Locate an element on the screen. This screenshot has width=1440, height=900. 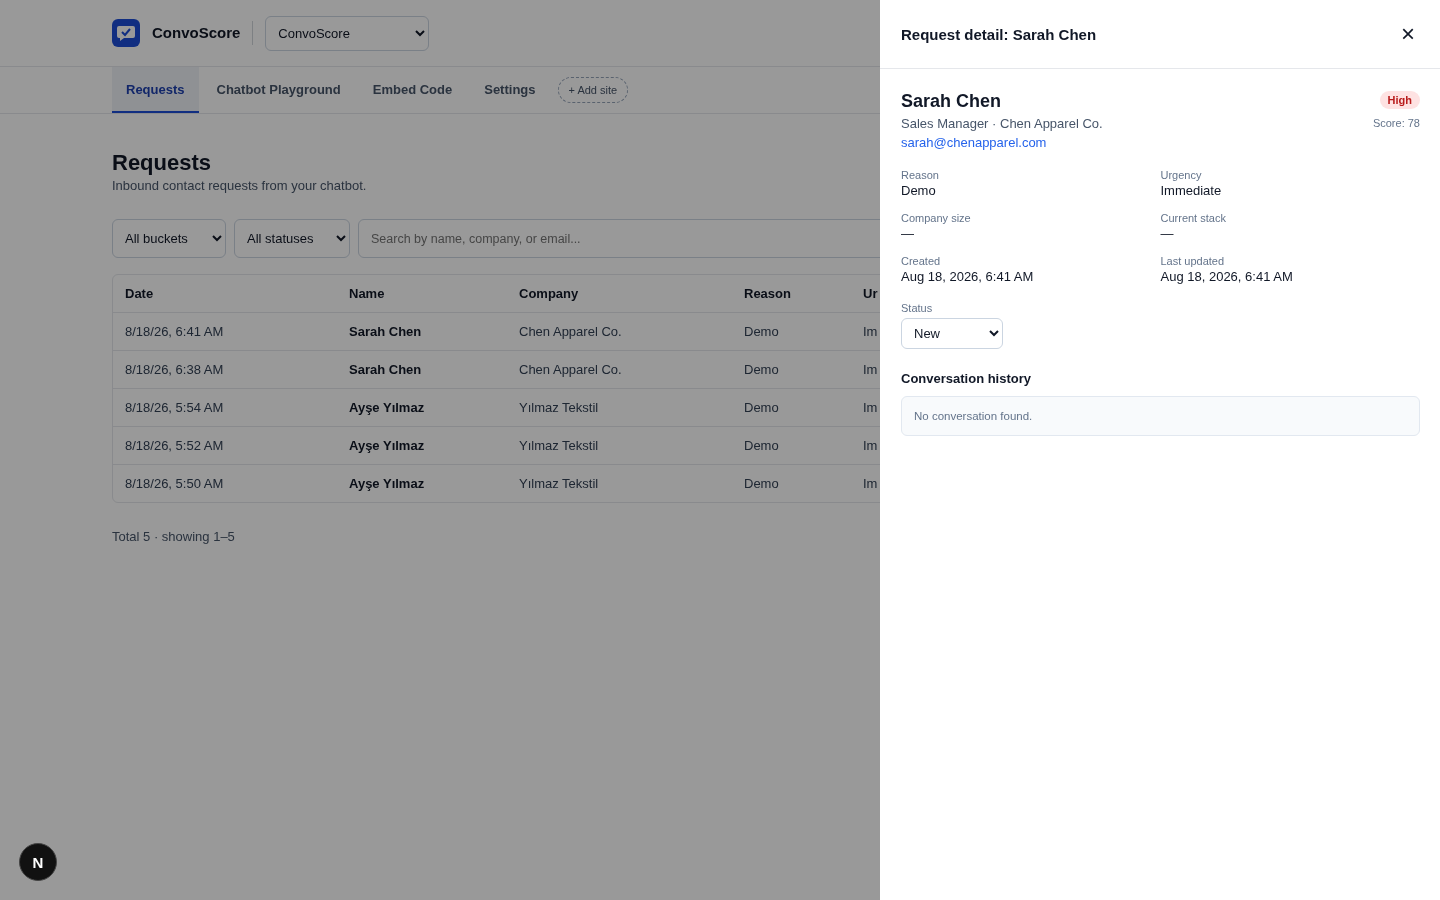
column-header: Ur is located at coordinates (870, 293).